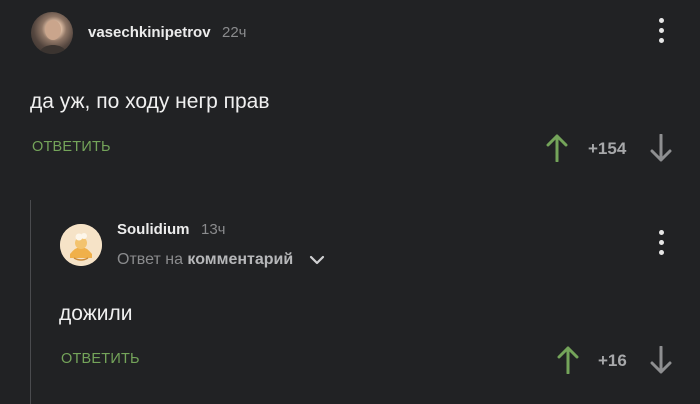 The height and width of the screenshot is (404, 700). I want to click on reply-to-target: комментарий, so click(240, 259).